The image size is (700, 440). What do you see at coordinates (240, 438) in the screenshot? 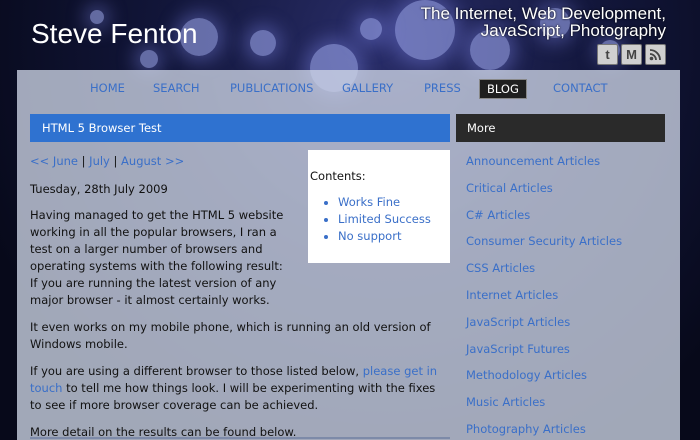
I see `content-divider` at bounding box center [240, 438].